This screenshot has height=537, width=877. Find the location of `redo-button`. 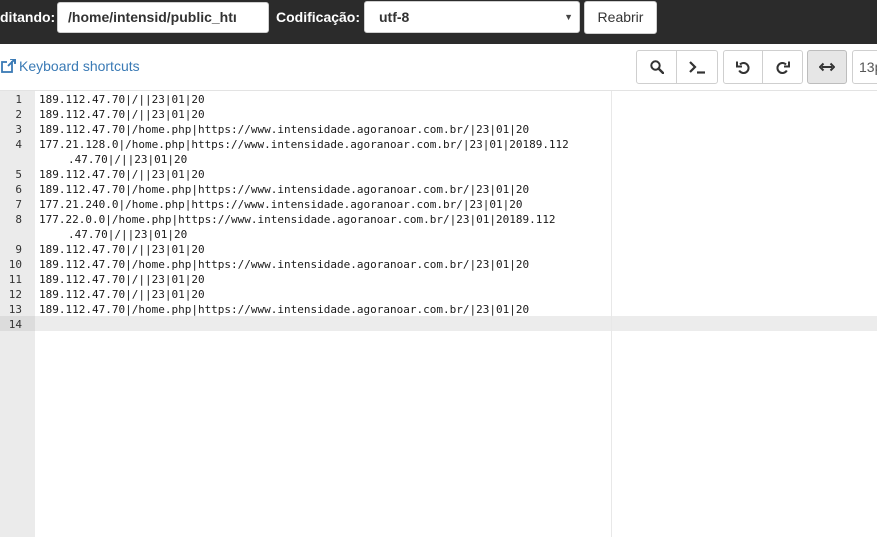

redo-button is located at coordinates (782, 67).